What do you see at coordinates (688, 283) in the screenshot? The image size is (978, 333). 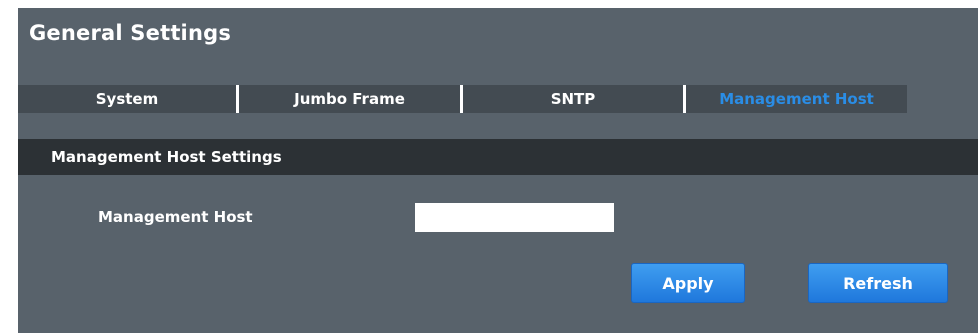 I see `apply-button: Apply` at bounding box center [688, 283].